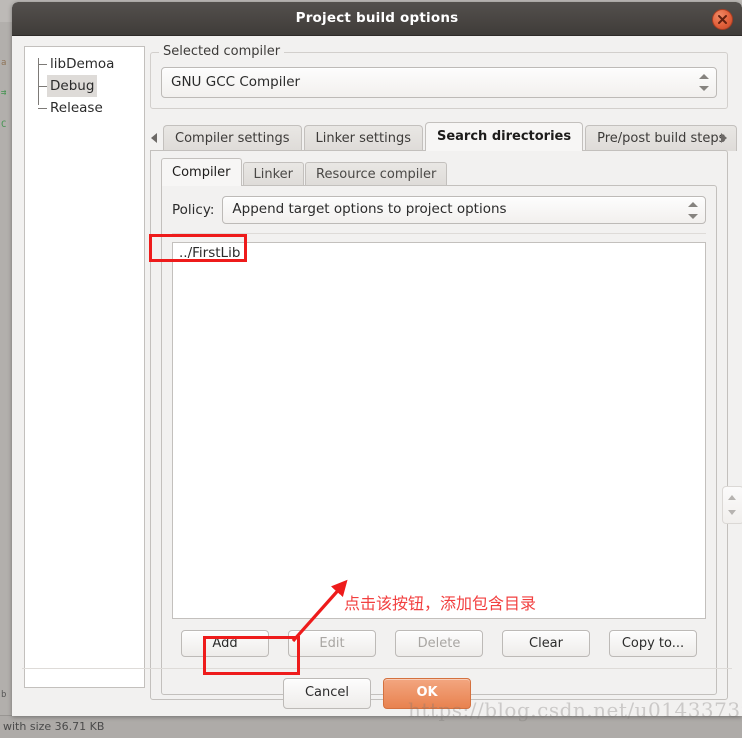 Image resolution: width=742 pixels, height=738 pixels. I want to click on tab-prepost-build-steps: Pre/post build steps, so click(661, 138).